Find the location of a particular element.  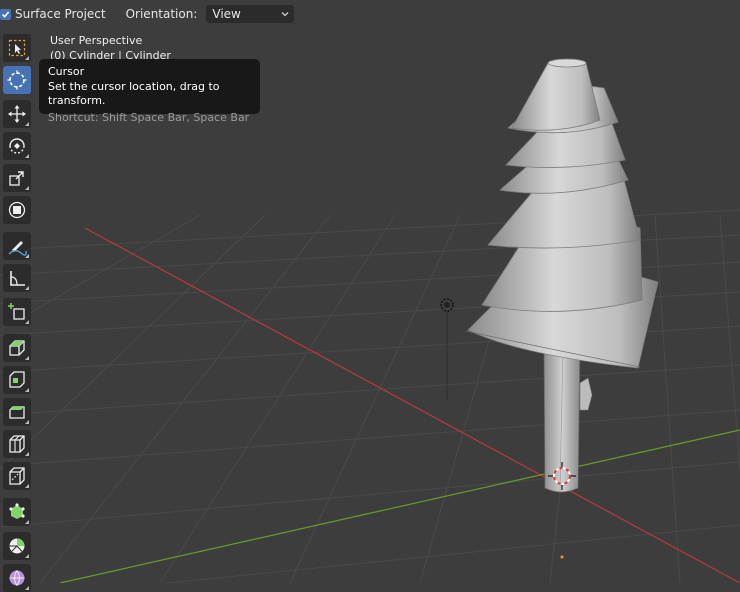

checkmark-icon is located at coordinates (5, 14).